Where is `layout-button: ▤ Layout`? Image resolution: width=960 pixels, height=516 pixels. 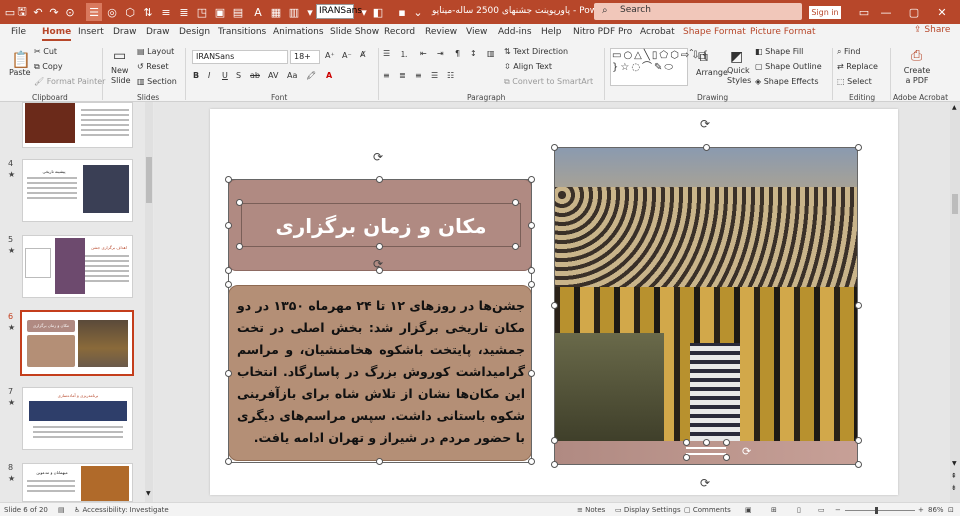
layout-button: ▤ Layout is located at coordinates (155, 51).